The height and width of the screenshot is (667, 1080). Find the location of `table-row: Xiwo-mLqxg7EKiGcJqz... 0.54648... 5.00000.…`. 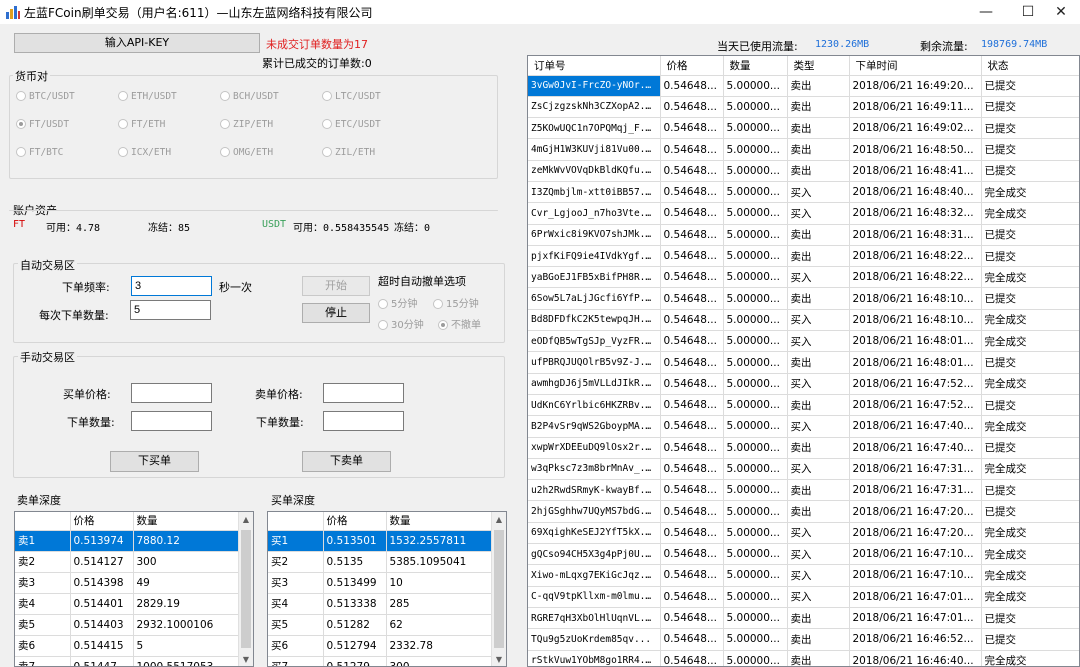

table-row: Xiwo-mLqxg7EKiGcJqz... 0.54648... 5.00000.… is located at coordinates (803, 575).